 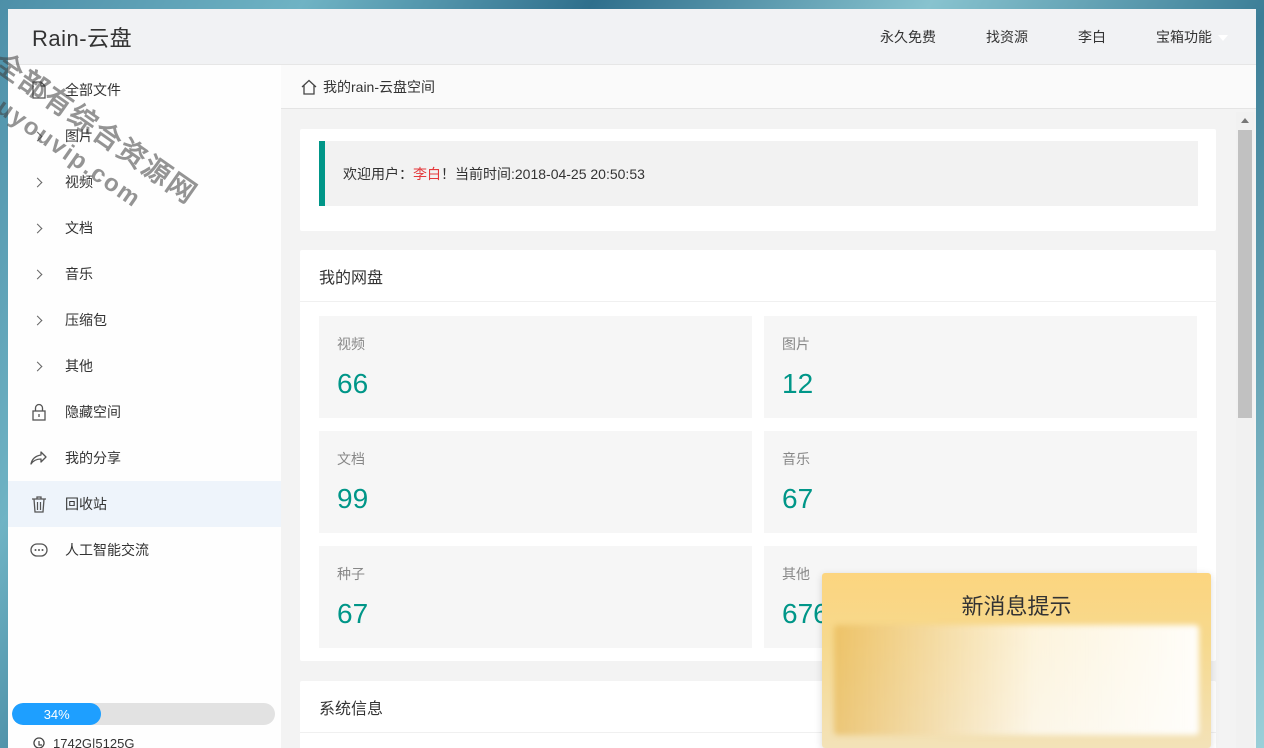 I want to click on my-disk-title: 我的网盘, so click(x=758, y=276).